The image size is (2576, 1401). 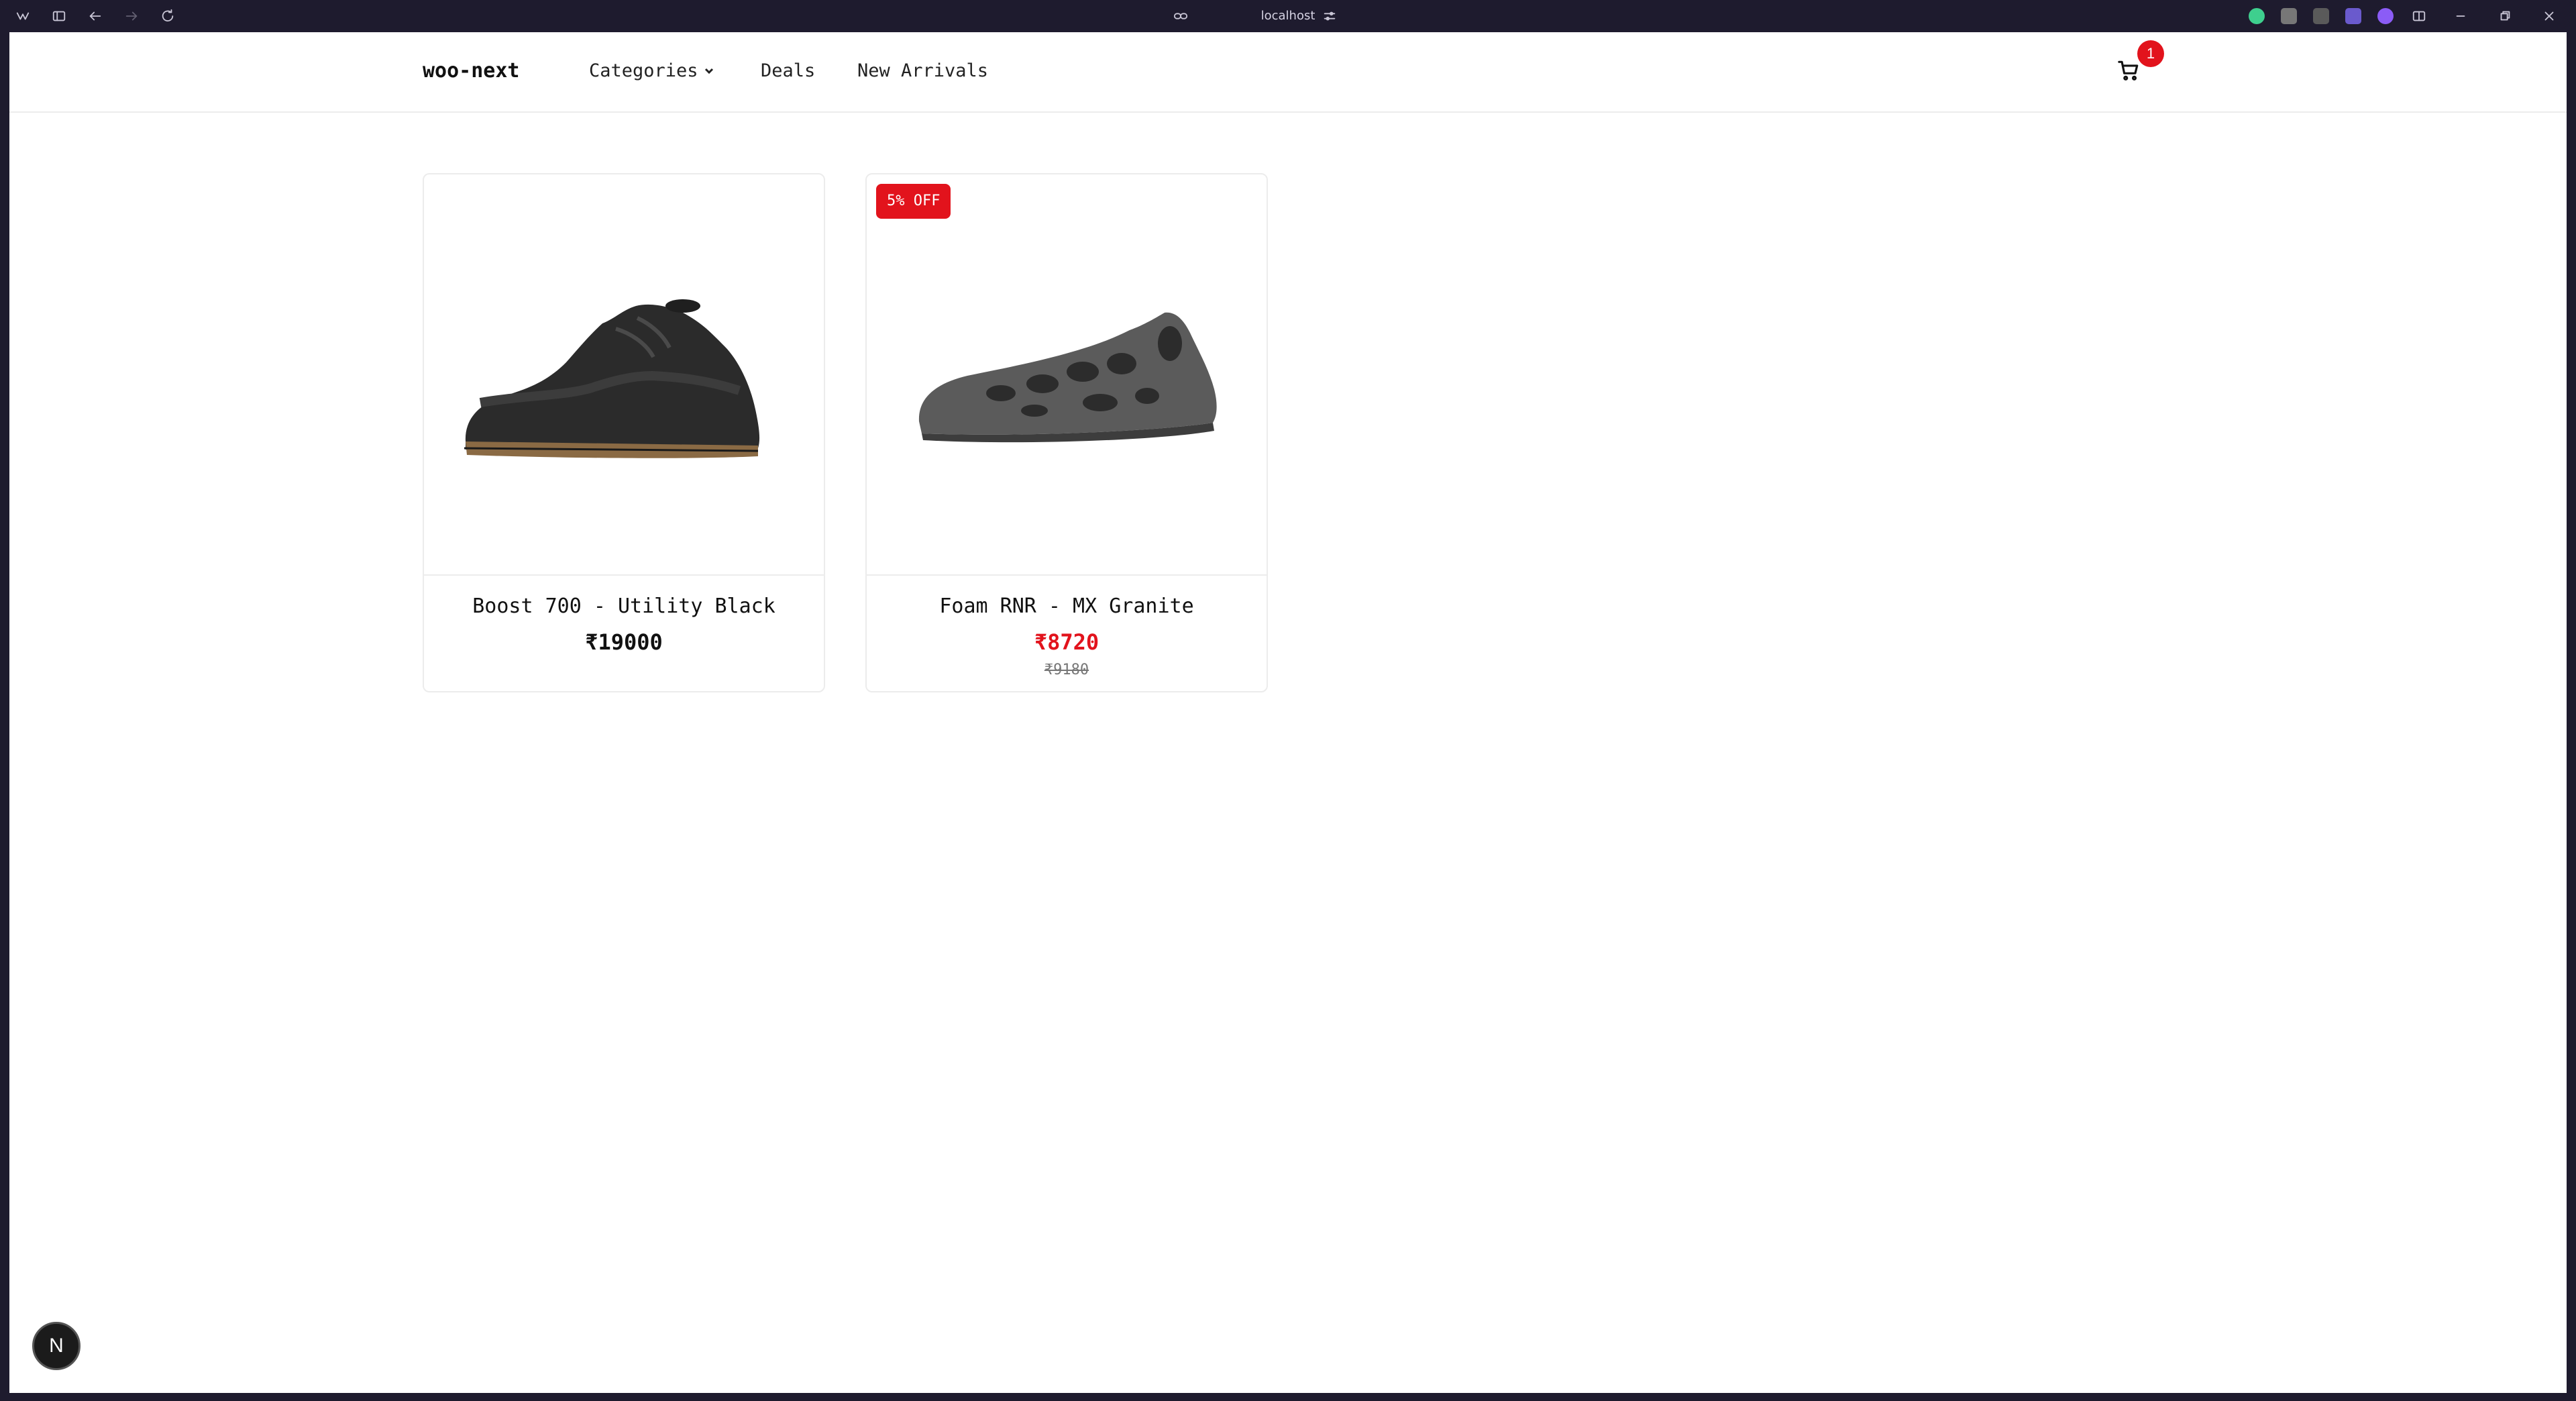 What do you see at coordinates (624, 606) in the screenshot?
I see `product-title: Boost 700 - Utility Black` at bounding box center [624, 606].